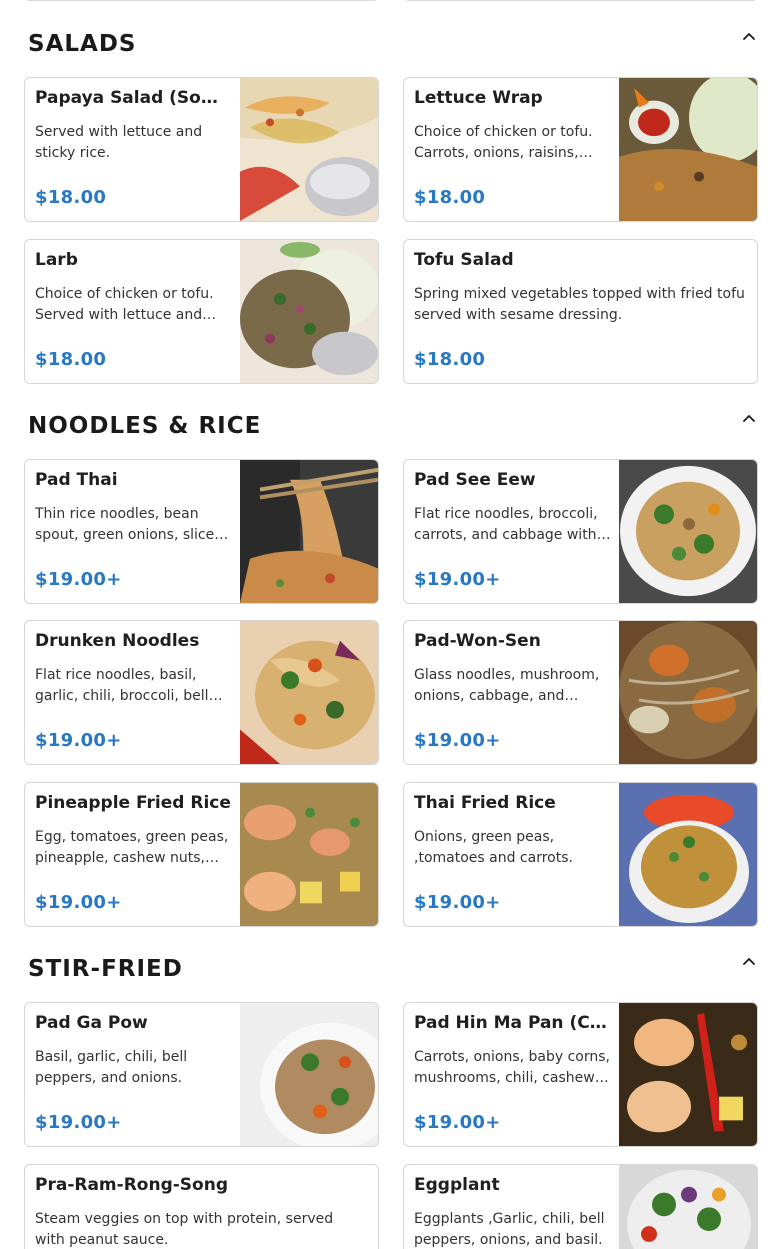  Describe the element at coordinates (91, 1023) in the screenshot. I see `item-name: Pad Ga Pow` at that location.